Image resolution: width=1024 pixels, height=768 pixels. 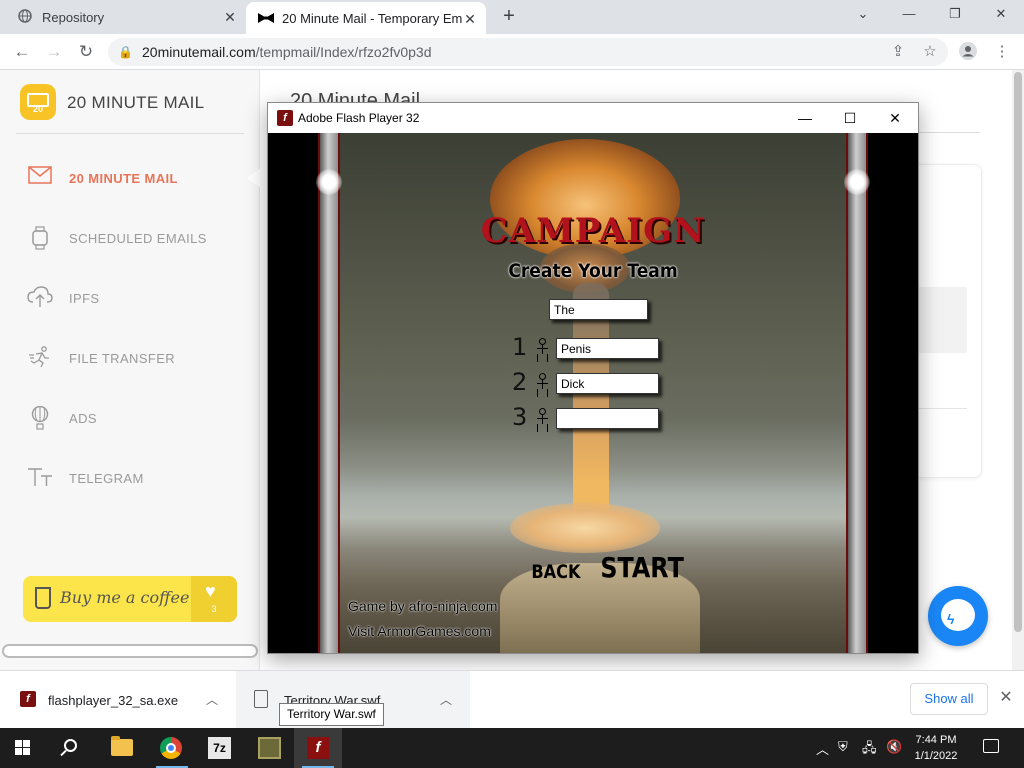 What do you see at coordinates (1018, 352) in the screenshot?
I see `scrollbar-thumb` at bounding box center [1018, 352].